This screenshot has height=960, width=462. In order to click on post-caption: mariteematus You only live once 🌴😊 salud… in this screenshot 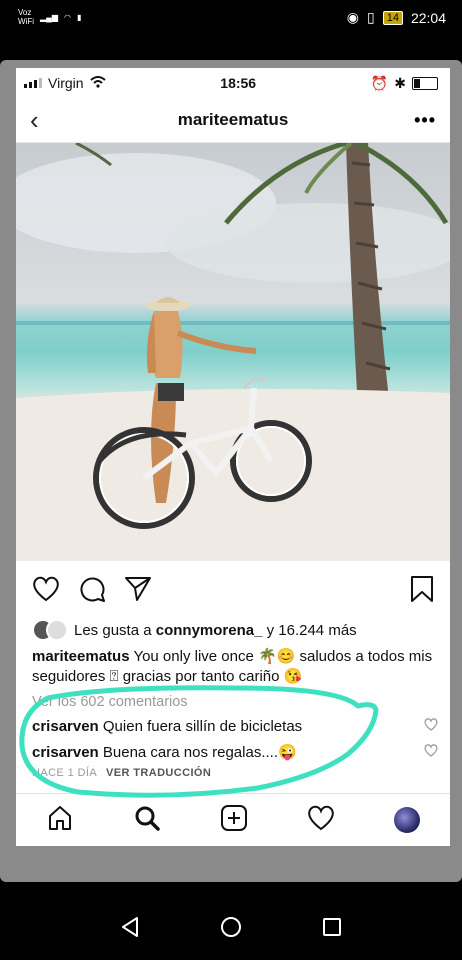, I will do `click(233, 665)`.